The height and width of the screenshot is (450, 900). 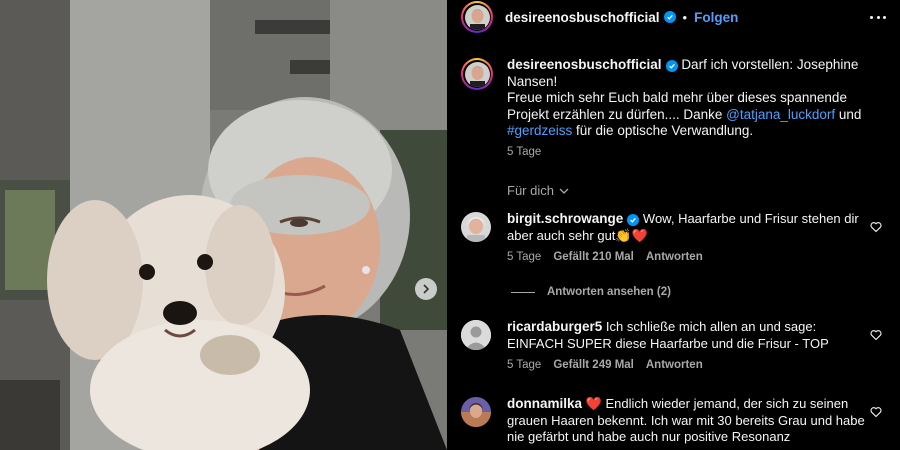 I want to click on comment-sort-label: Für dich, so click(x=530, y=190).